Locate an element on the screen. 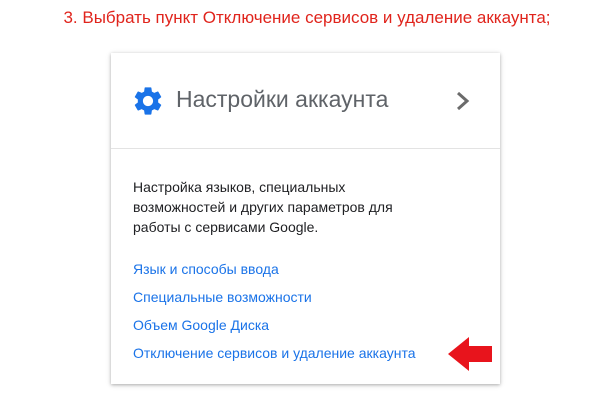 This screenshot has width=614, height=401. card-title: Настройки аккаунта is located at coordinates (282, 99).